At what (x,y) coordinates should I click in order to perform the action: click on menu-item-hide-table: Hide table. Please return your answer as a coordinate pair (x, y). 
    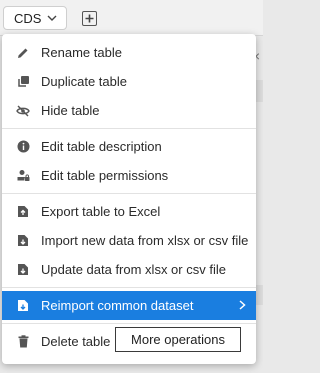
    Looking at the image, I should click on (129, 110).